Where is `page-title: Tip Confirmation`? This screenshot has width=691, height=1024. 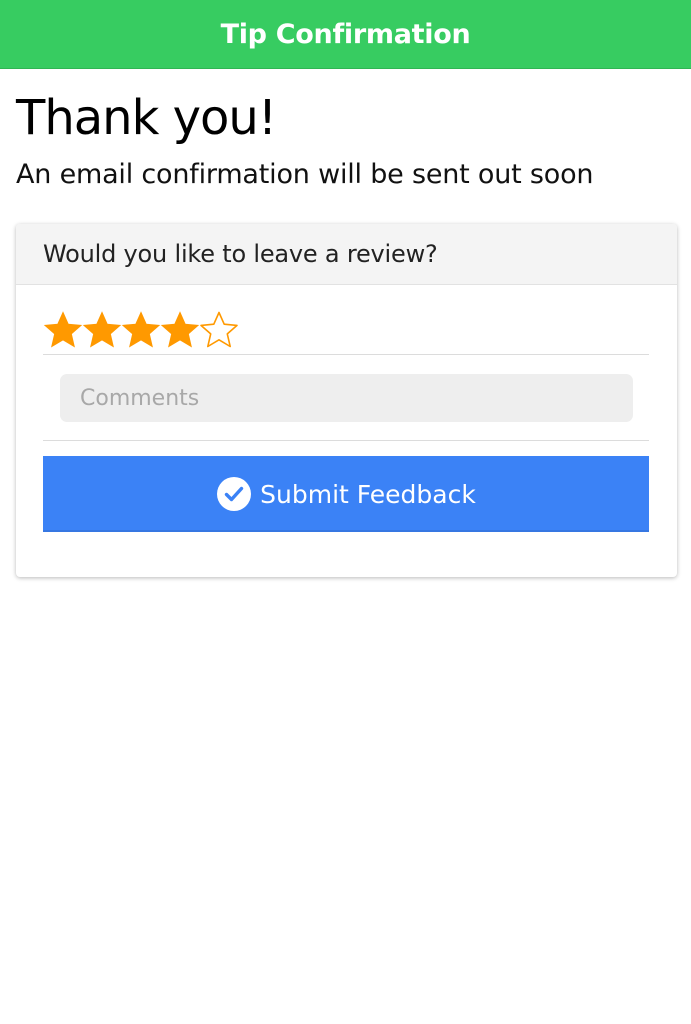
page-title: Tip Confirmation is located at coordinates (345, 34).